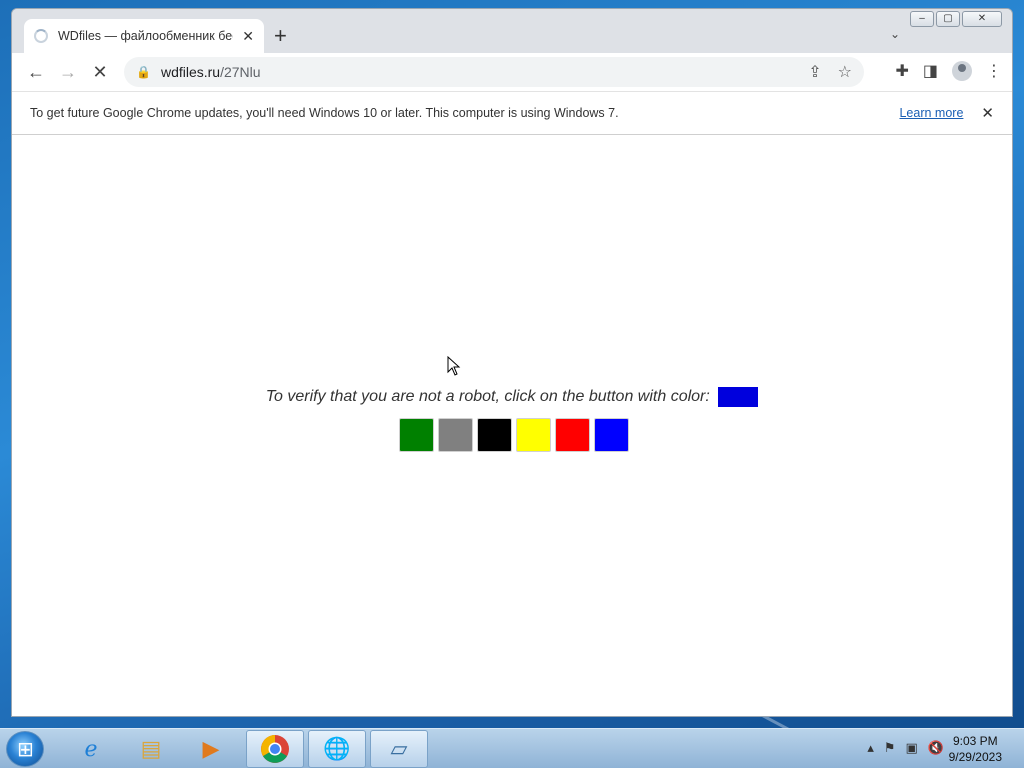 The image size is (1024, 768). What do you see at coordinates (987, 113) in the screenshot?
I see `infobar-close-icon: ✕` at bounding box center [987, 113].